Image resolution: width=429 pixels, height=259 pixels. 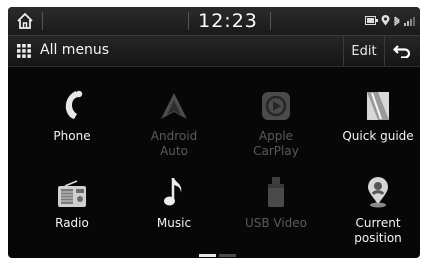 I want to click on bluetooth-audio-icon, so click(x=397, y=21).